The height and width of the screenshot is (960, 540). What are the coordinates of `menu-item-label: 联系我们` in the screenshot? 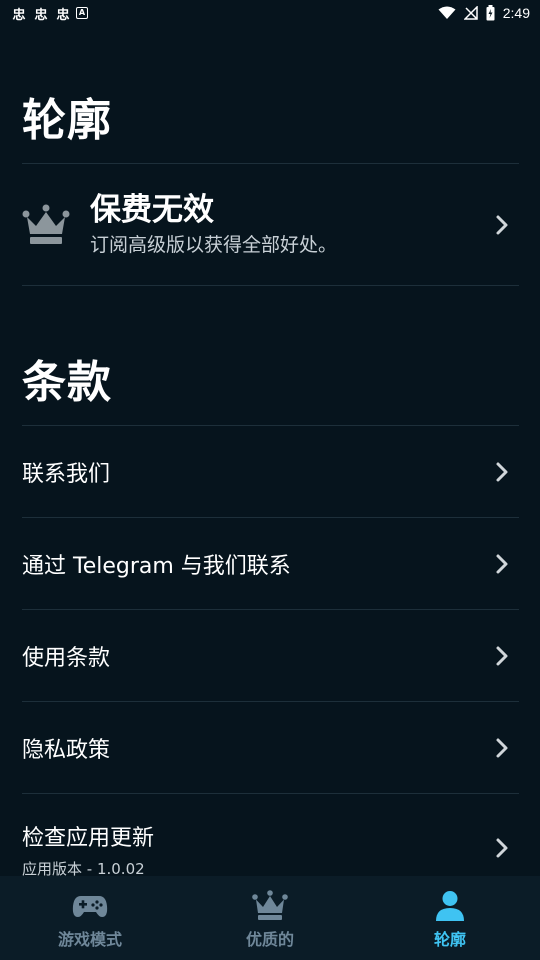 It's located at (66, 474).